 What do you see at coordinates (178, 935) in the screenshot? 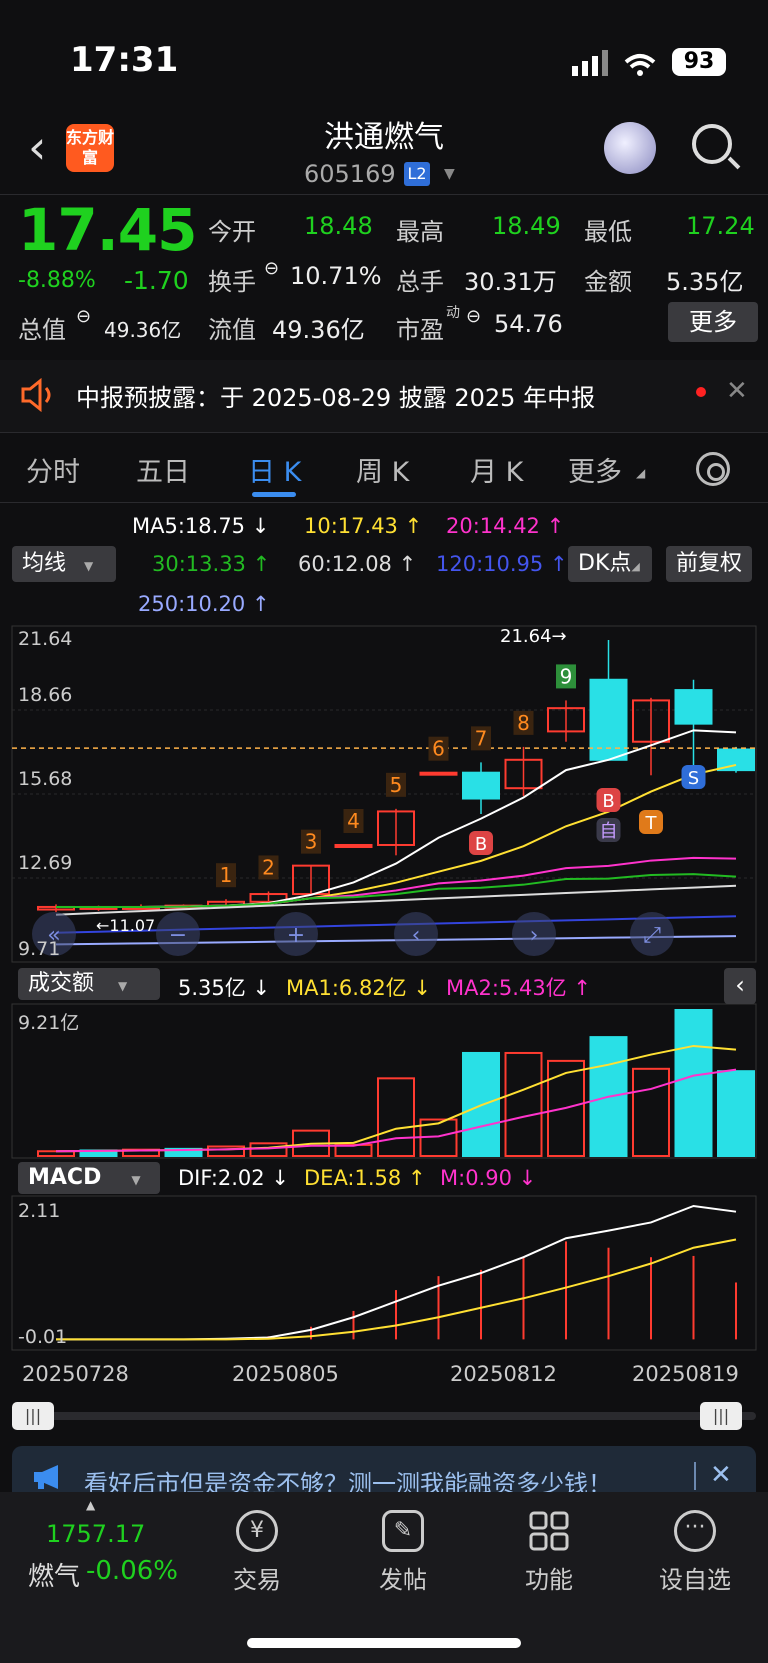
I see `zoom-out-icon-glyph: −` at bounding box center [178, 935].